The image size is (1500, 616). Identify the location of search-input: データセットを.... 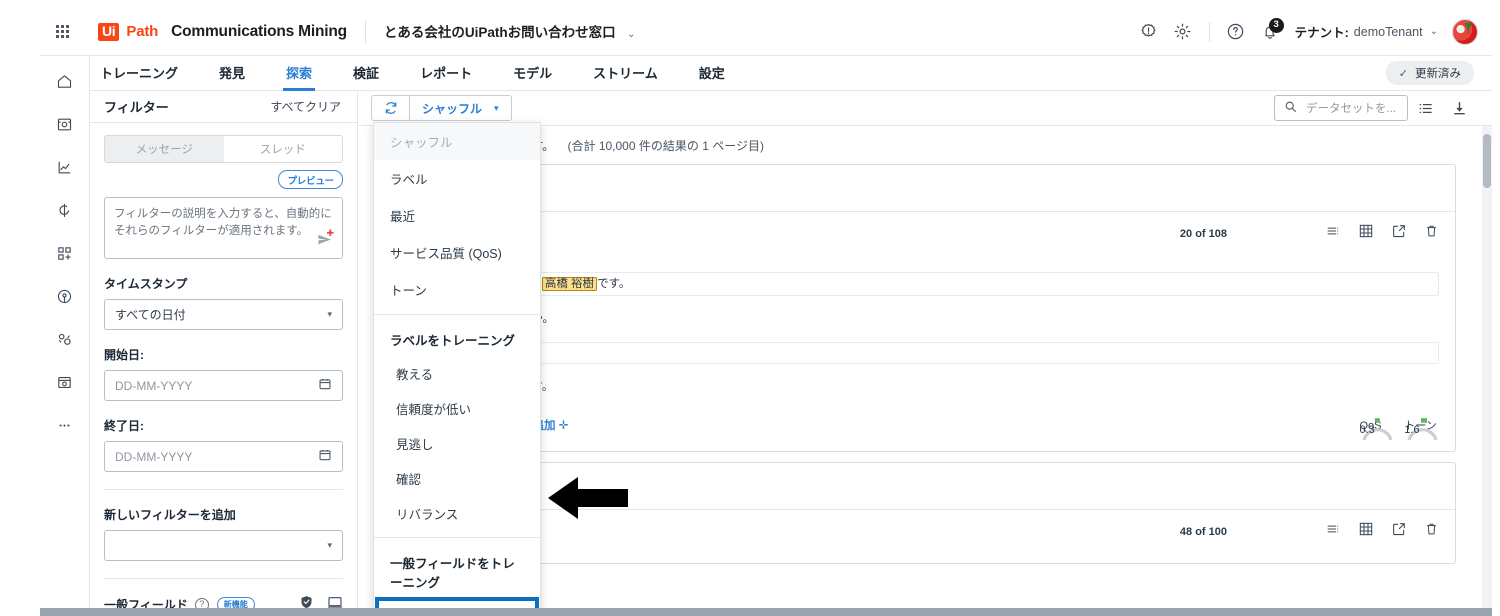
(1341, 108).